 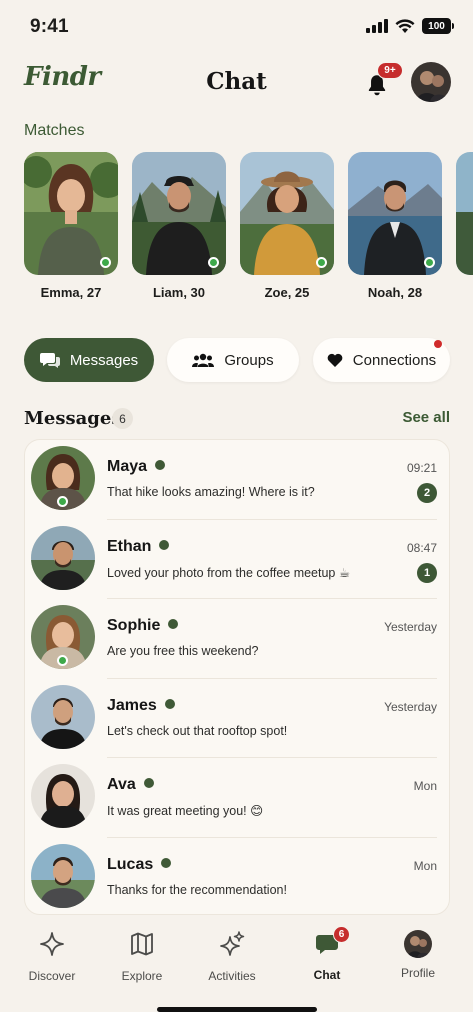 I want to click on map-icon, so click(x=142, y=944).